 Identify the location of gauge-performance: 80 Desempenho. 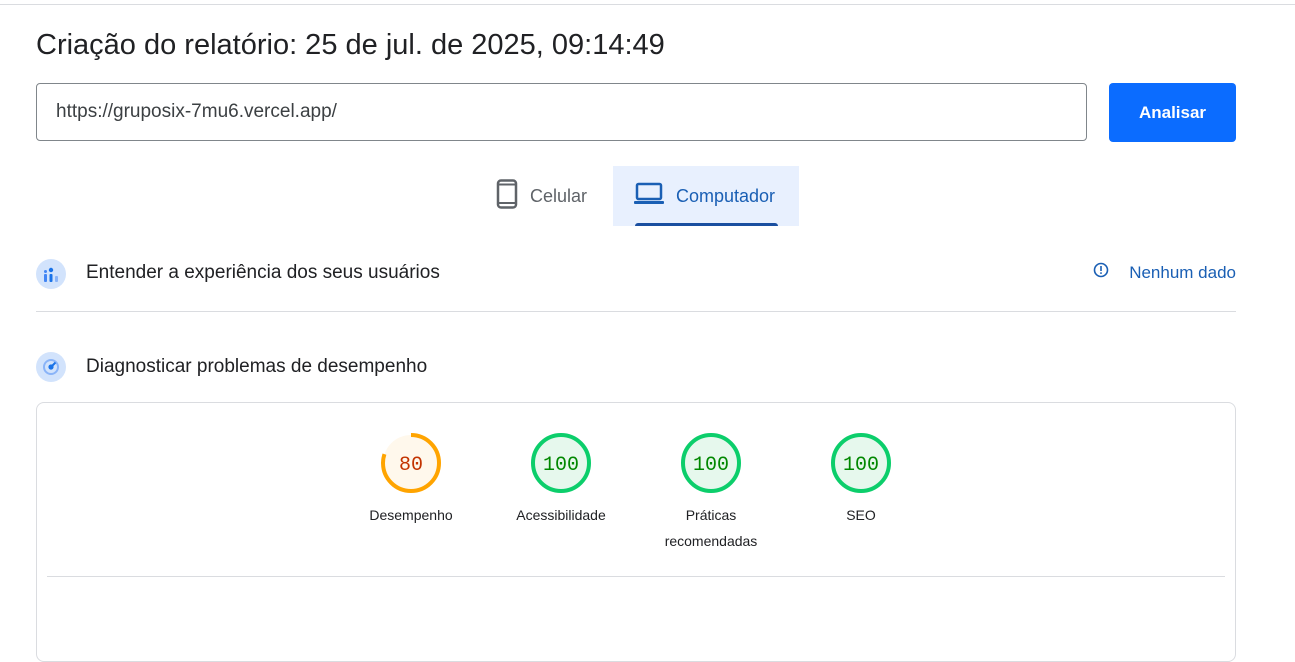
(411, 479).